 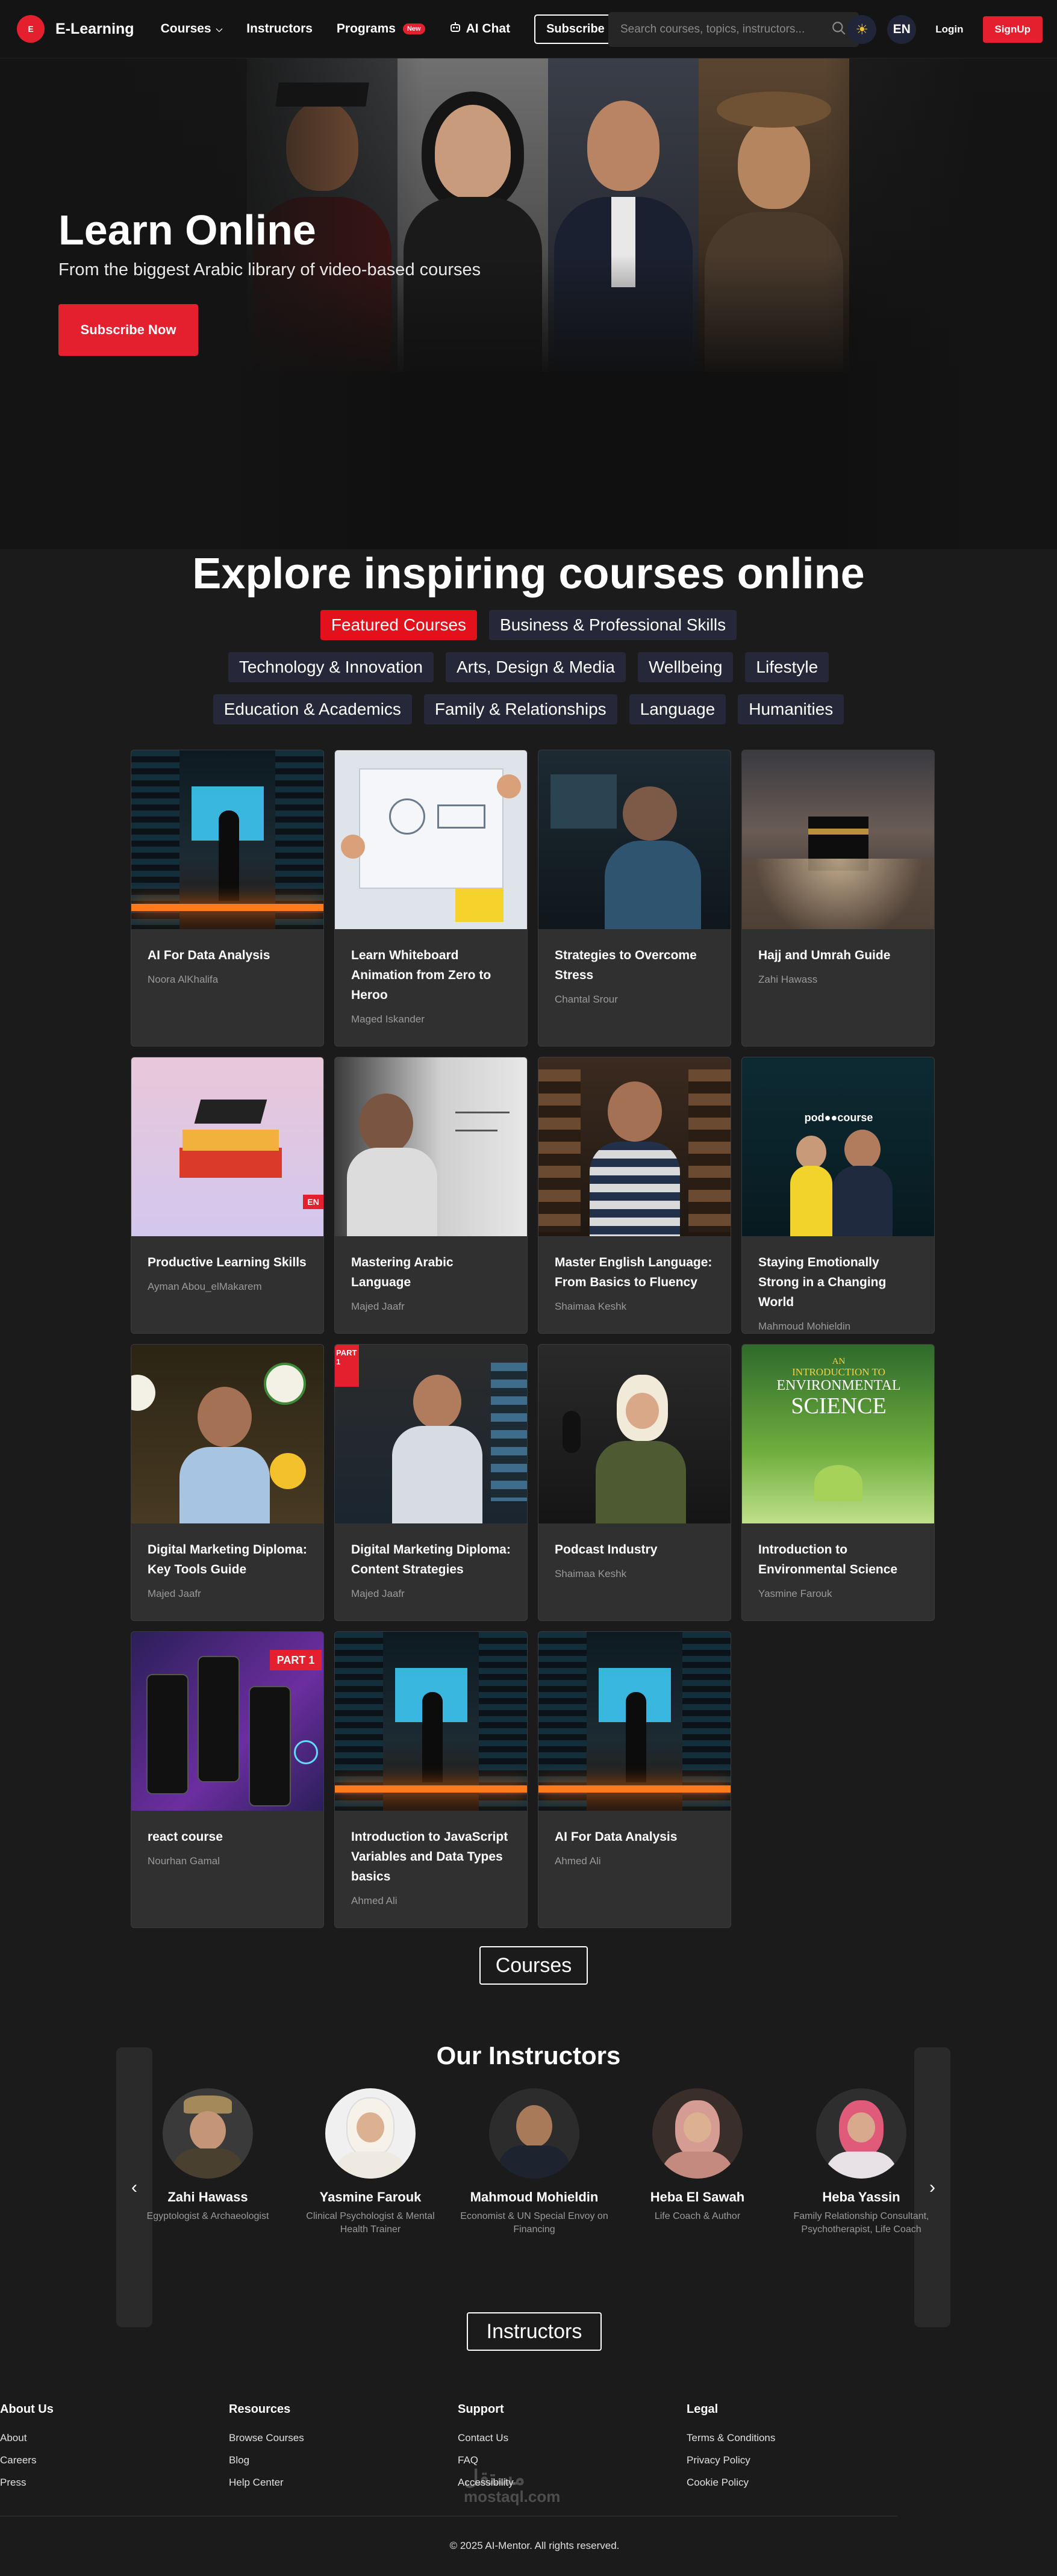 What do you see at coordinates (731, 2460) in the screenshot?
I see `footer-link: Privacy Policy` at bounding box center [731, 2460].